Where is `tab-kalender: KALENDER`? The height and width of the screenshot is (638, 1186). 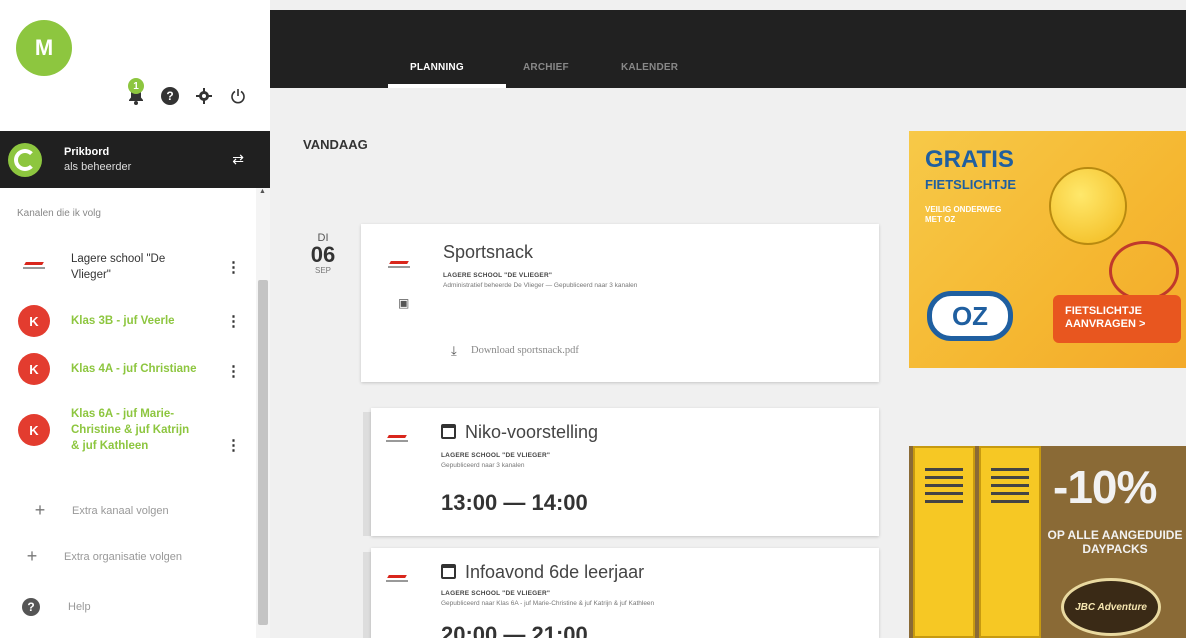 tab-kalender: KALENDER is located at coordinates (649, 67).